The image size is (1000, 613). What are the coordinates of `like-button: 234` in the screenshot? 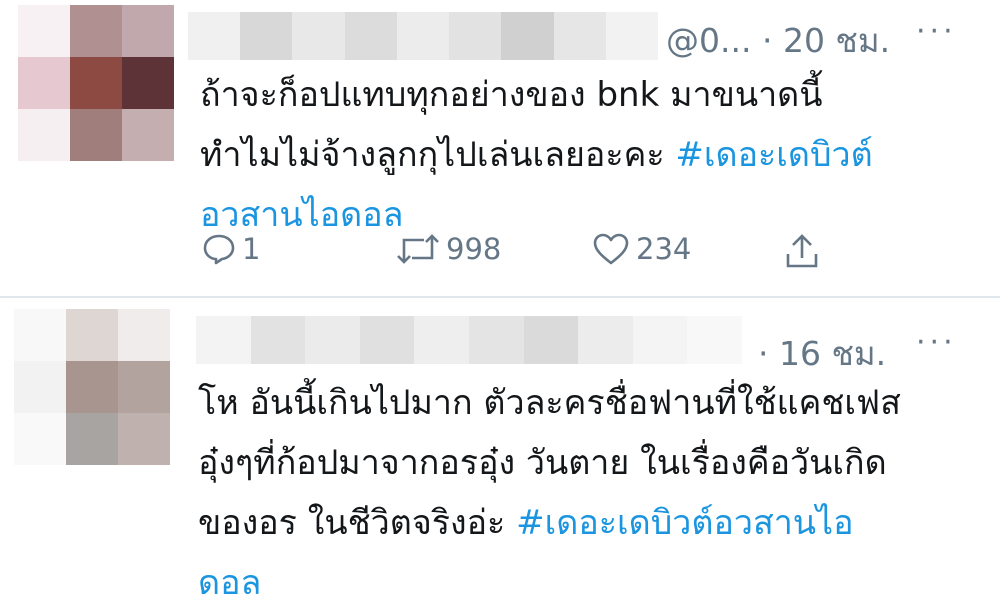 It's located at (641, 249).